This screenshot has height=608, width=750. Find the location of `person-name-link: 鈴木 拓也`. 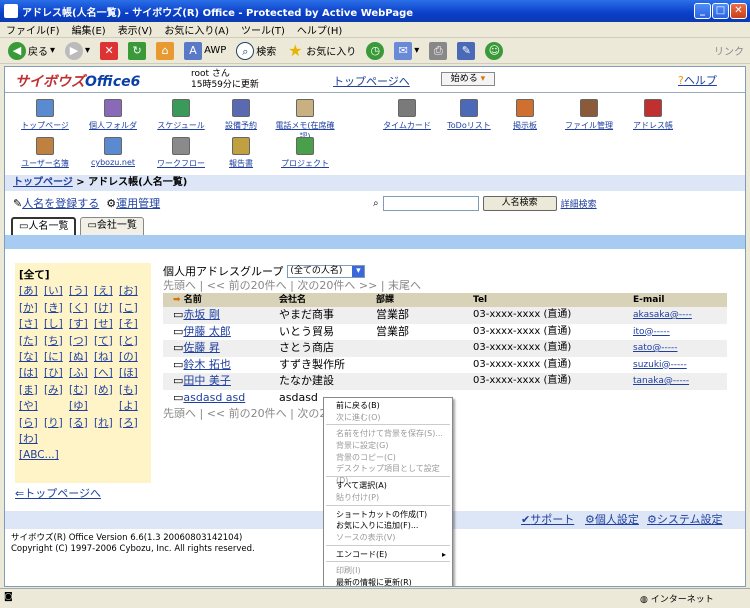

person-name-link: 鈴木 拓也 is located at coordinates (207, 364).